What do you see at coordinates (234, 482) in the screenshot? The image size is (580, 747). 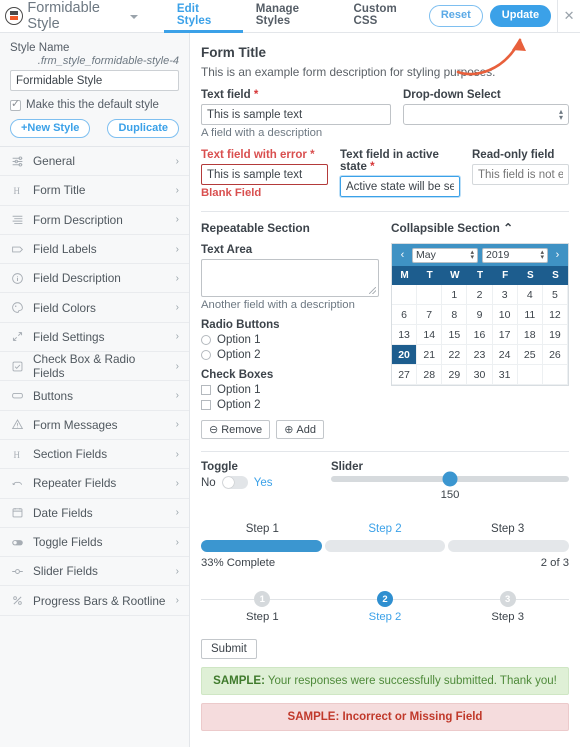 I see `toggle-switch` at bounding box center [234, 482].